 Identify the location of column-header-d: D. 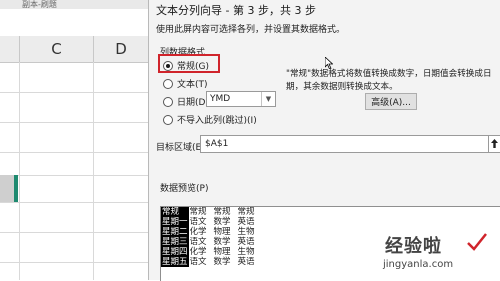
(121, 49).